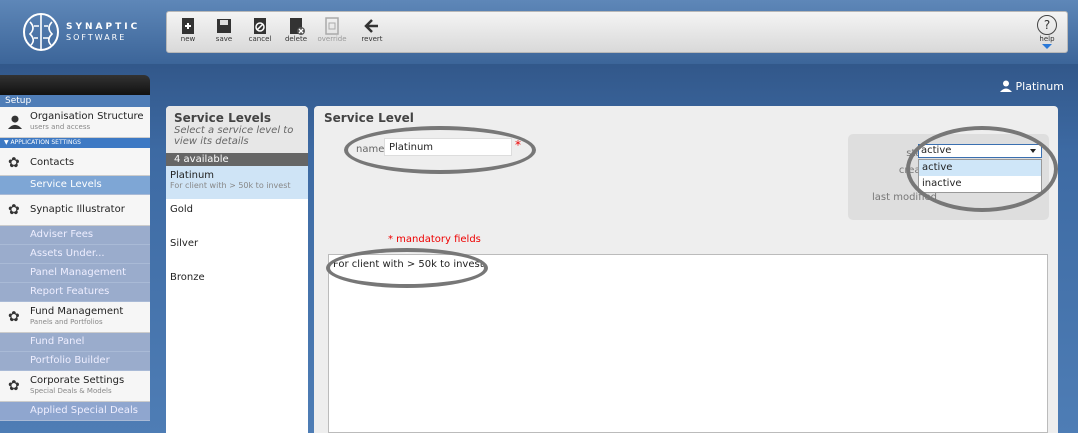  What do you see at coordinates (237, 285) in the screenshot?
I see `list-item: Bronze` at bounding box center [237, 285].